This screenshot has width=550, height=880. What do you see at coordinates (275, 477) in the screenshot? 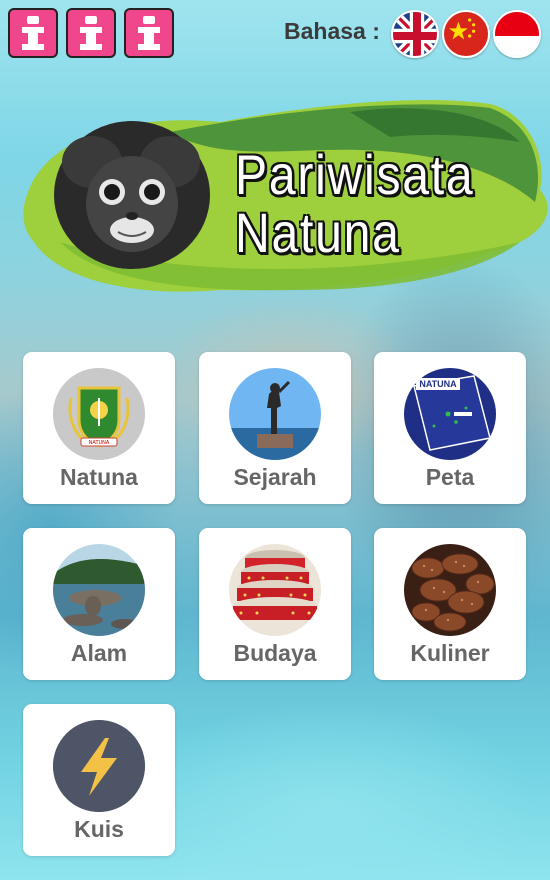
I see `menu-label-sejarah: Sejarah` at bounding box center [275, 477].